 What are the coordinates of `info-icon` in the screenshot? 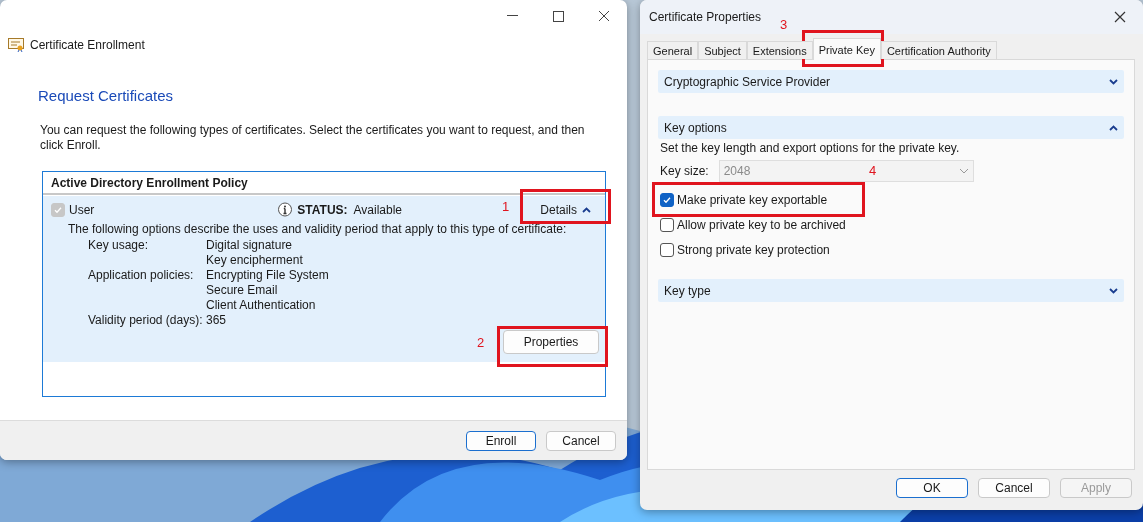 It's located at (285, 210).